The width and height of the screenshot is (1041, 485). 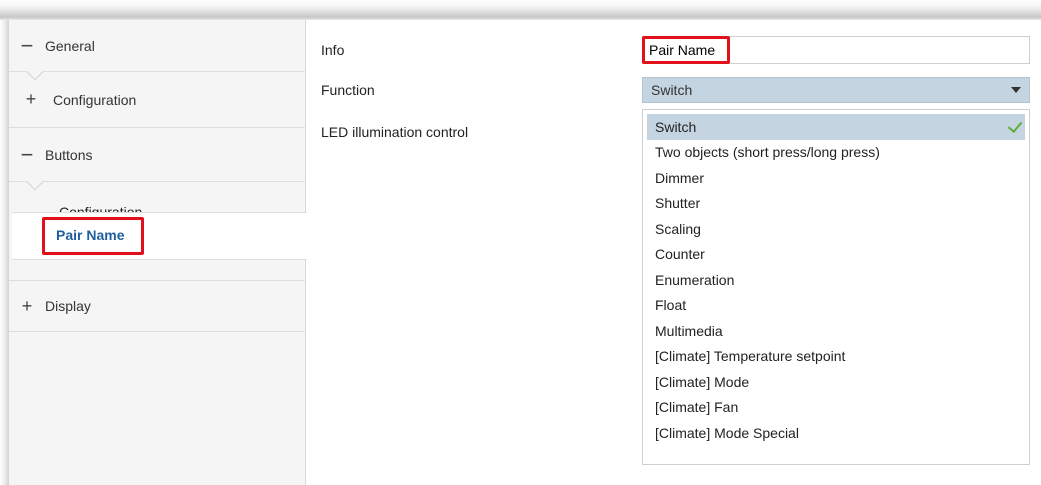 What do you see at coordinates (520, 10) in the screenshot?
I see `window-top-shadow` at bounding box center [520, 10].